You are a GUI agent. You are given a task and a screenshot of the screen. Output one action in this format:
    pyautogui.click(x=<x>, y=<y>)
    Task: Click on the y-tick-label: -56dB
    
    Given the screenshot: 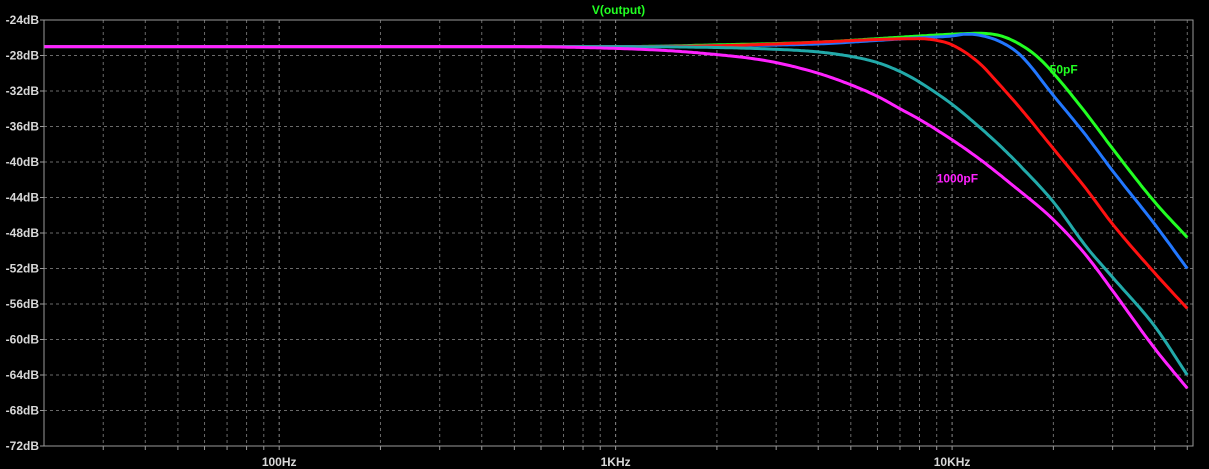 What is the action you would take?
    pyautogui.click(x=23, y=304)
    